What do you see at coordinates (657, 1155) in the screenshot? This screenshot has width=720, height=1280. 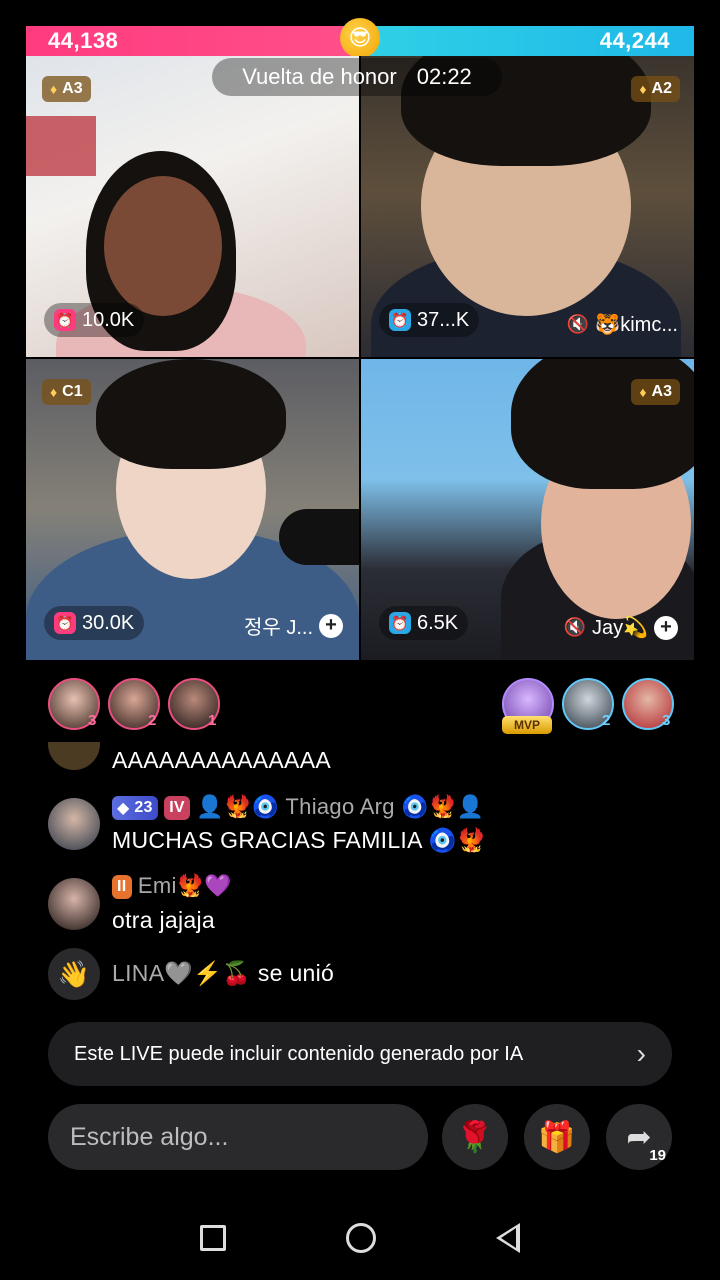 I see `share-count: 19` at bounding box center [657, 1155].